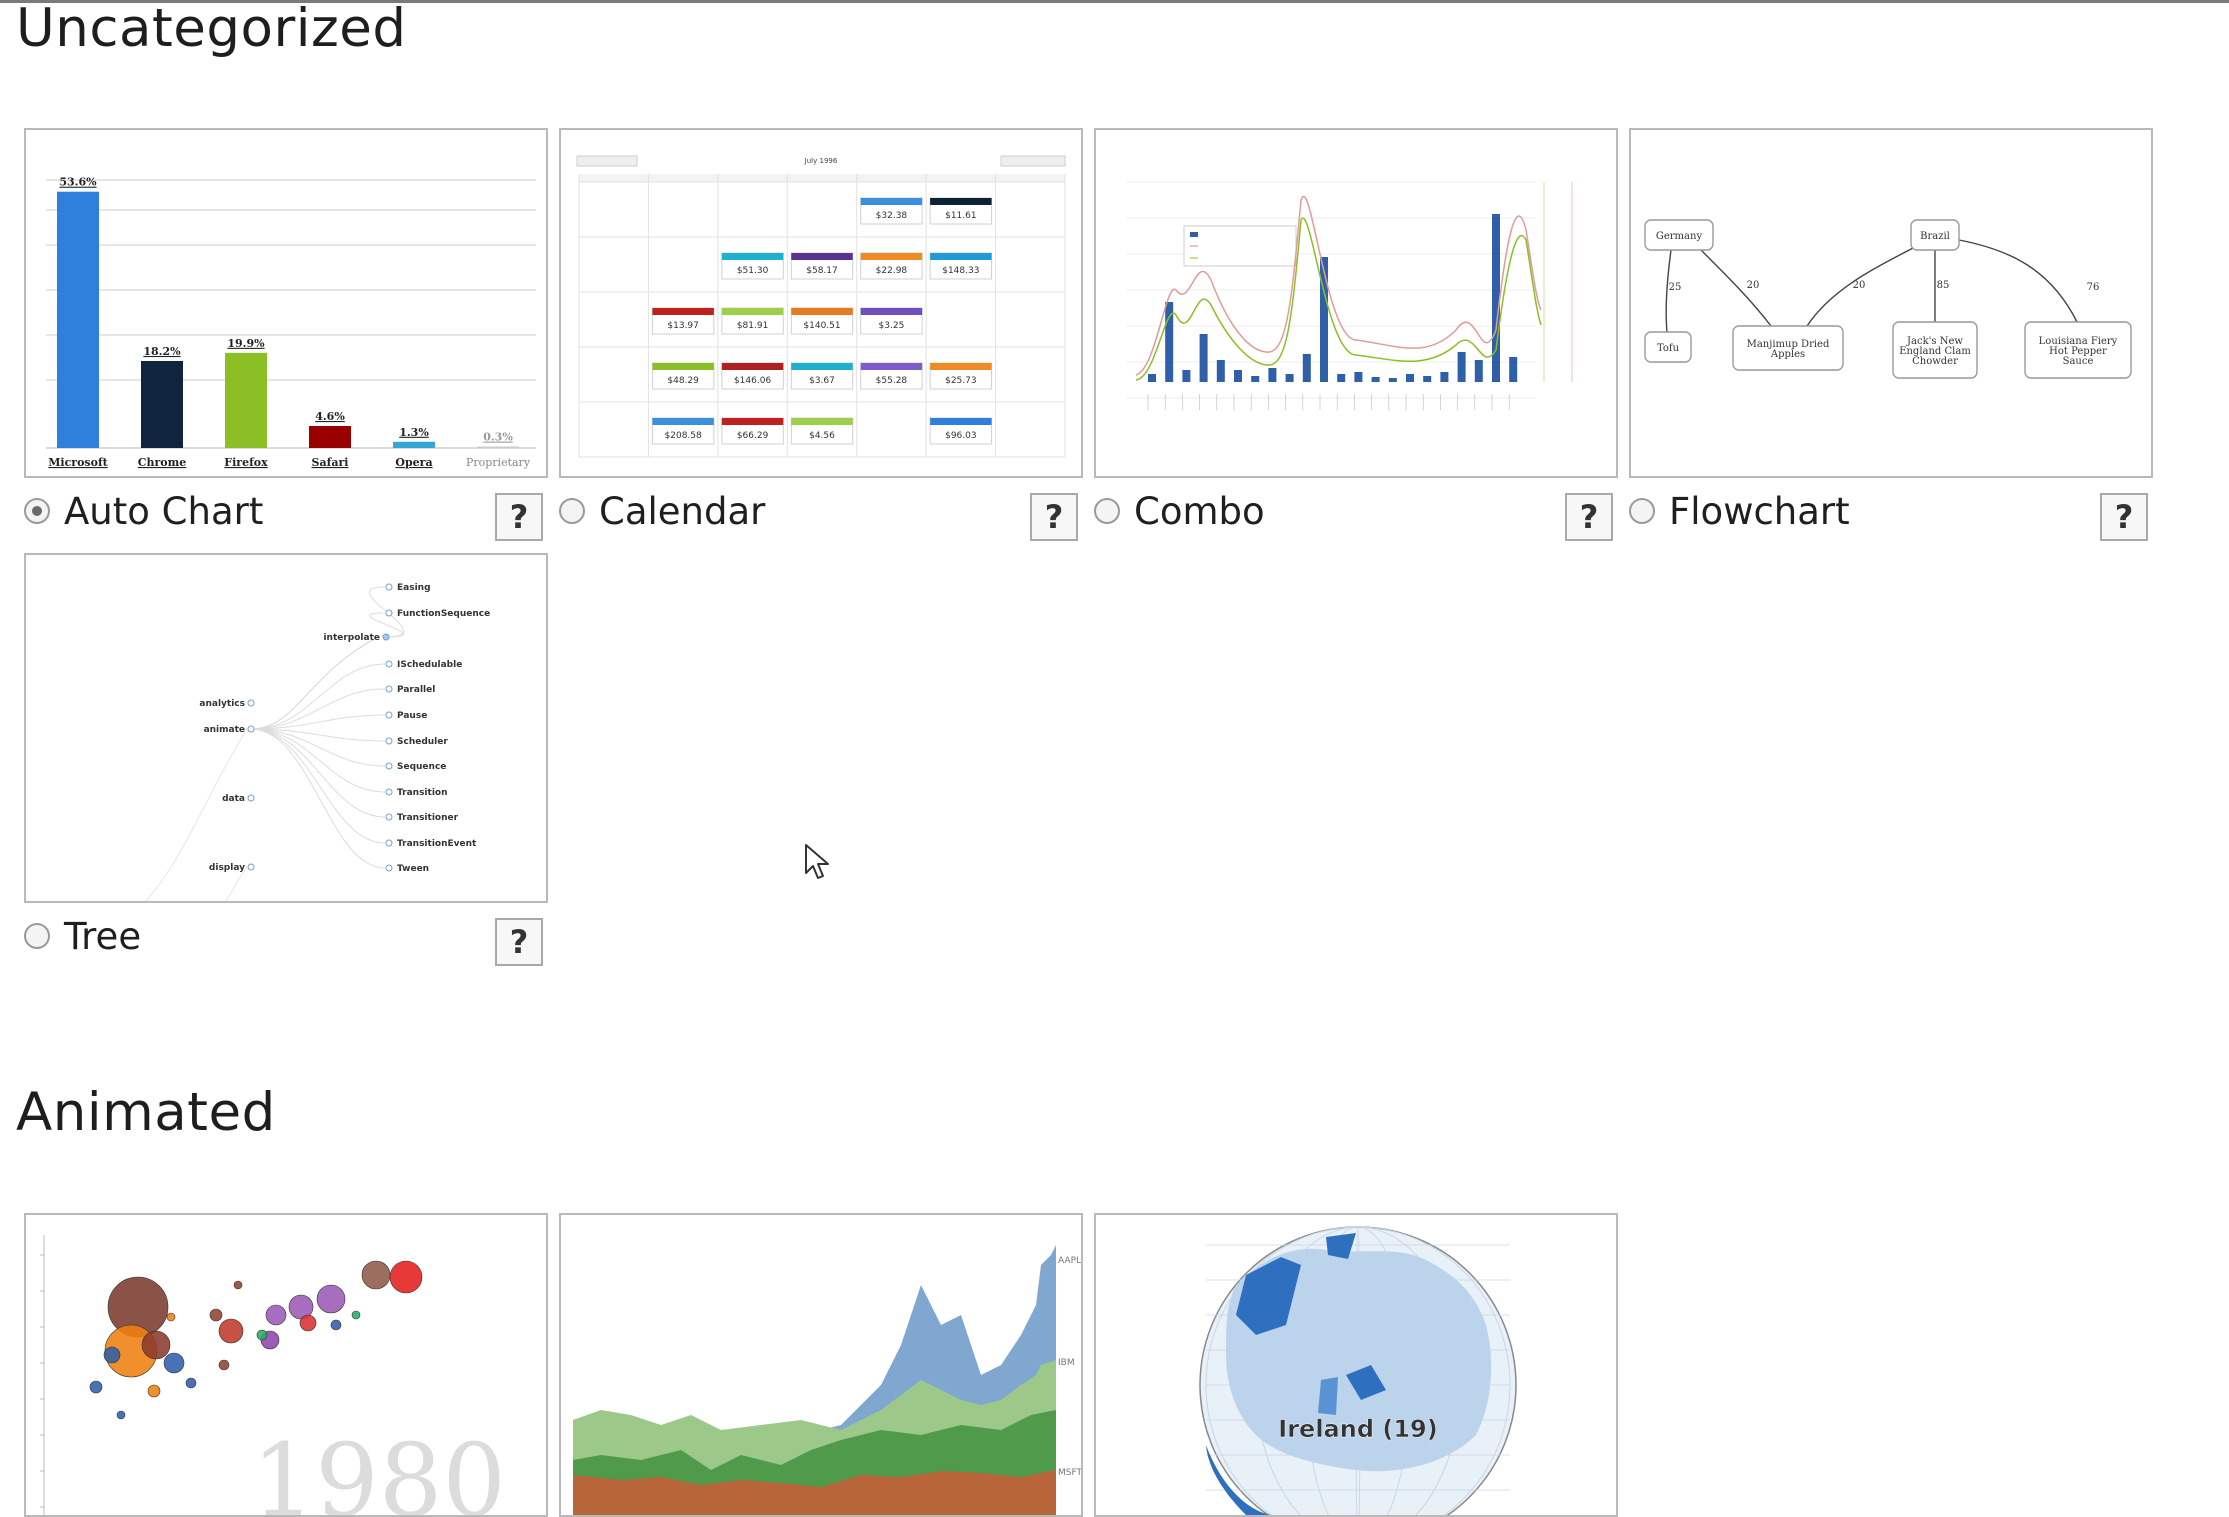  Describe the element at coordinates (164, 511) in the screenshot. I see `auto-chart-label: Auto Chart` at that location.